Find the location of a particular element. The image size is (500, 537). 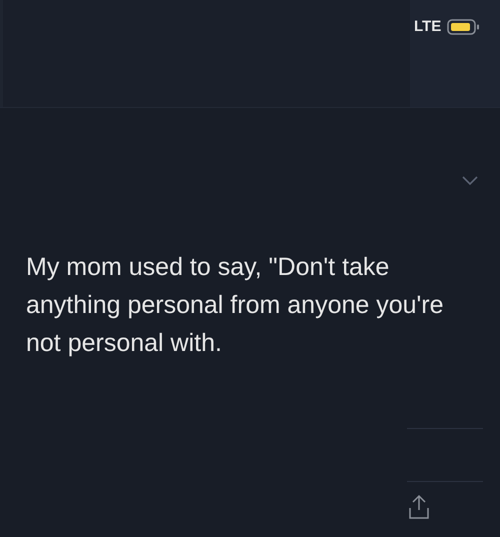

share-icon is located at coordinates (419, 507).